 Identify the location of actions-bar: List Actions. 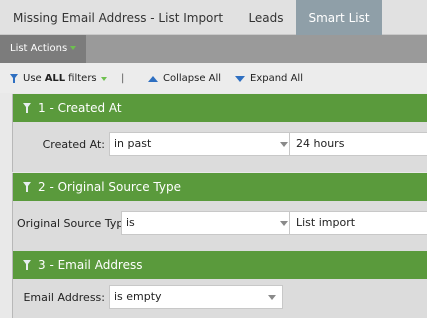
(213, 49).